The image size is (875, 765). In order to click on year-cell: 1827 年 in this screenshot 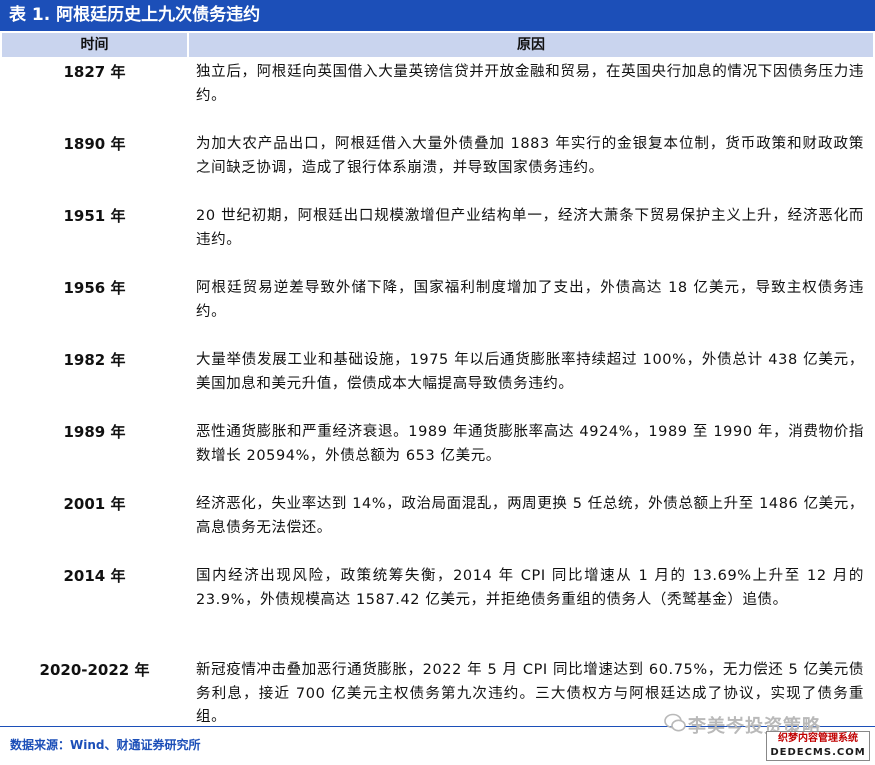, I will do `click(94, 72)`.